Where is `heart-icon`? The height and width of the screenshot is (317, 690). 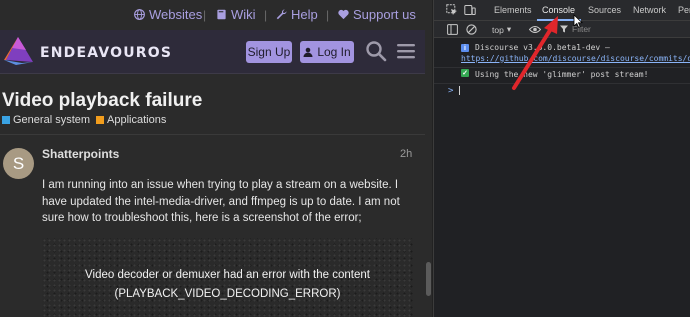 heart-icon is located at coordinates (343, 14).